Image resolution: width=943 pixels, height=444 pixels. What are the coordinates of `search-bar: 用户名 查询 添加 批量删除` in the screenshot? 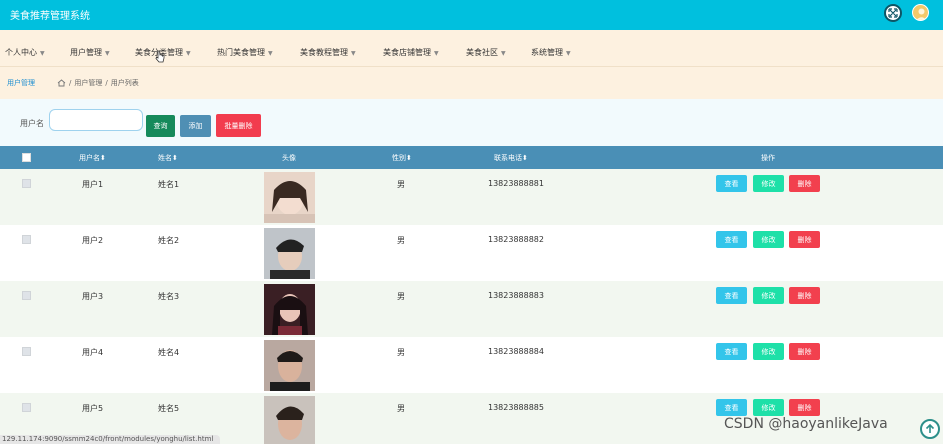 It's located at (471, 122).